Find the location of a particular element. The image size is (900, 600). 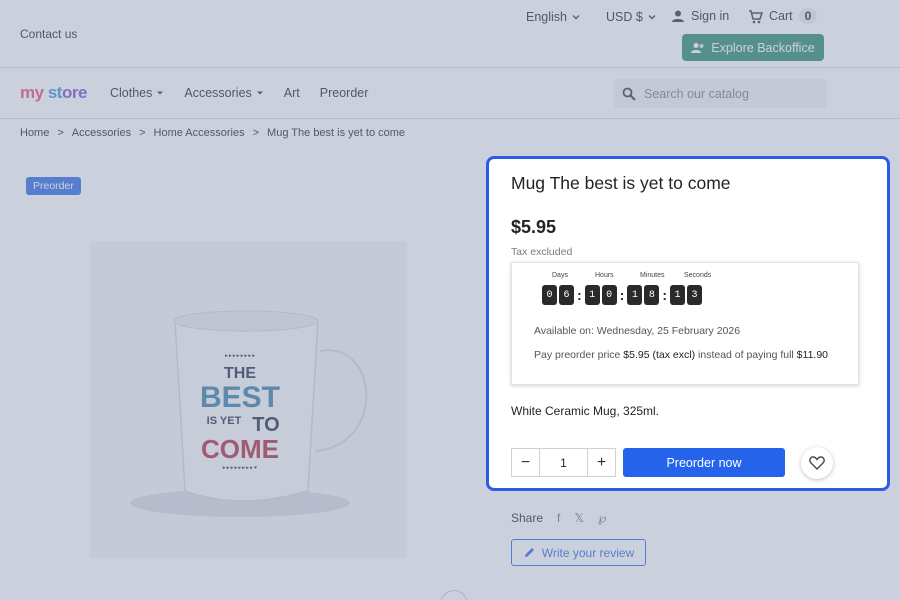

share-row: Share f 𝕏 ℘ is located at coordinates (558, 518).